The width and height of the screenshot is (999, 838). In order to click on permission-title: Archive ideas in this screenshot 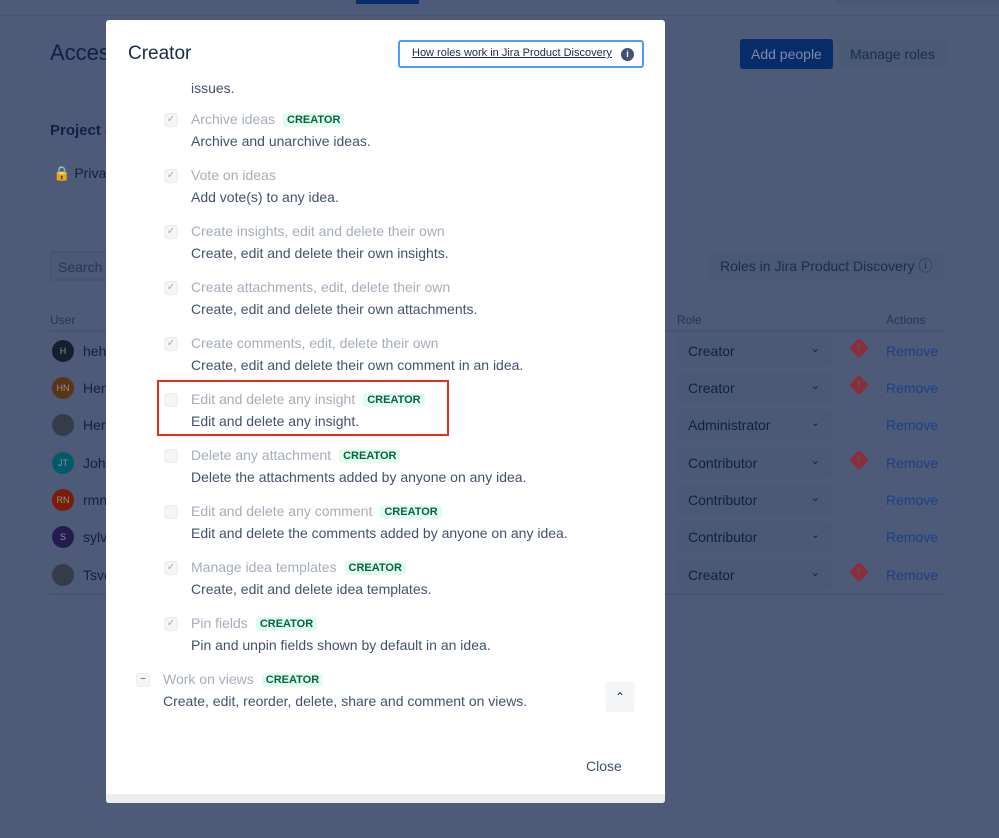, I will do `click(233, 119)`.